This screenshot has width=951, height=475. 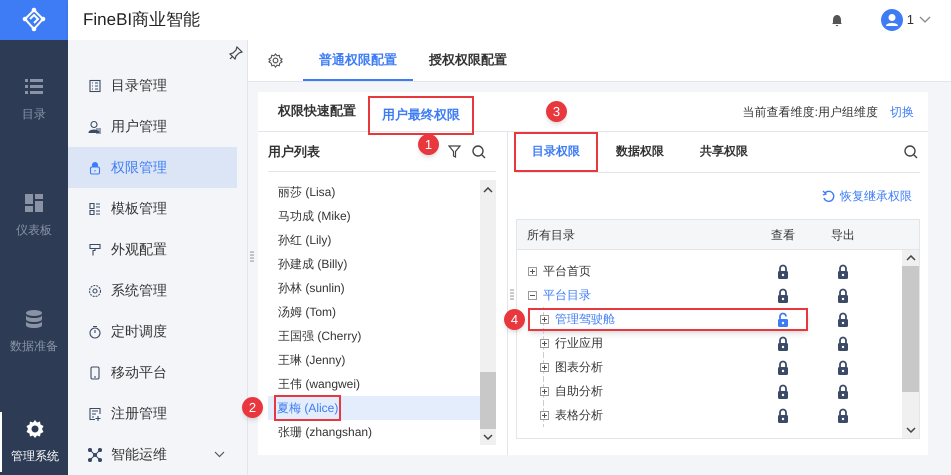 I want to click on menu-item: 目录管理, so click(x=152, y=85).